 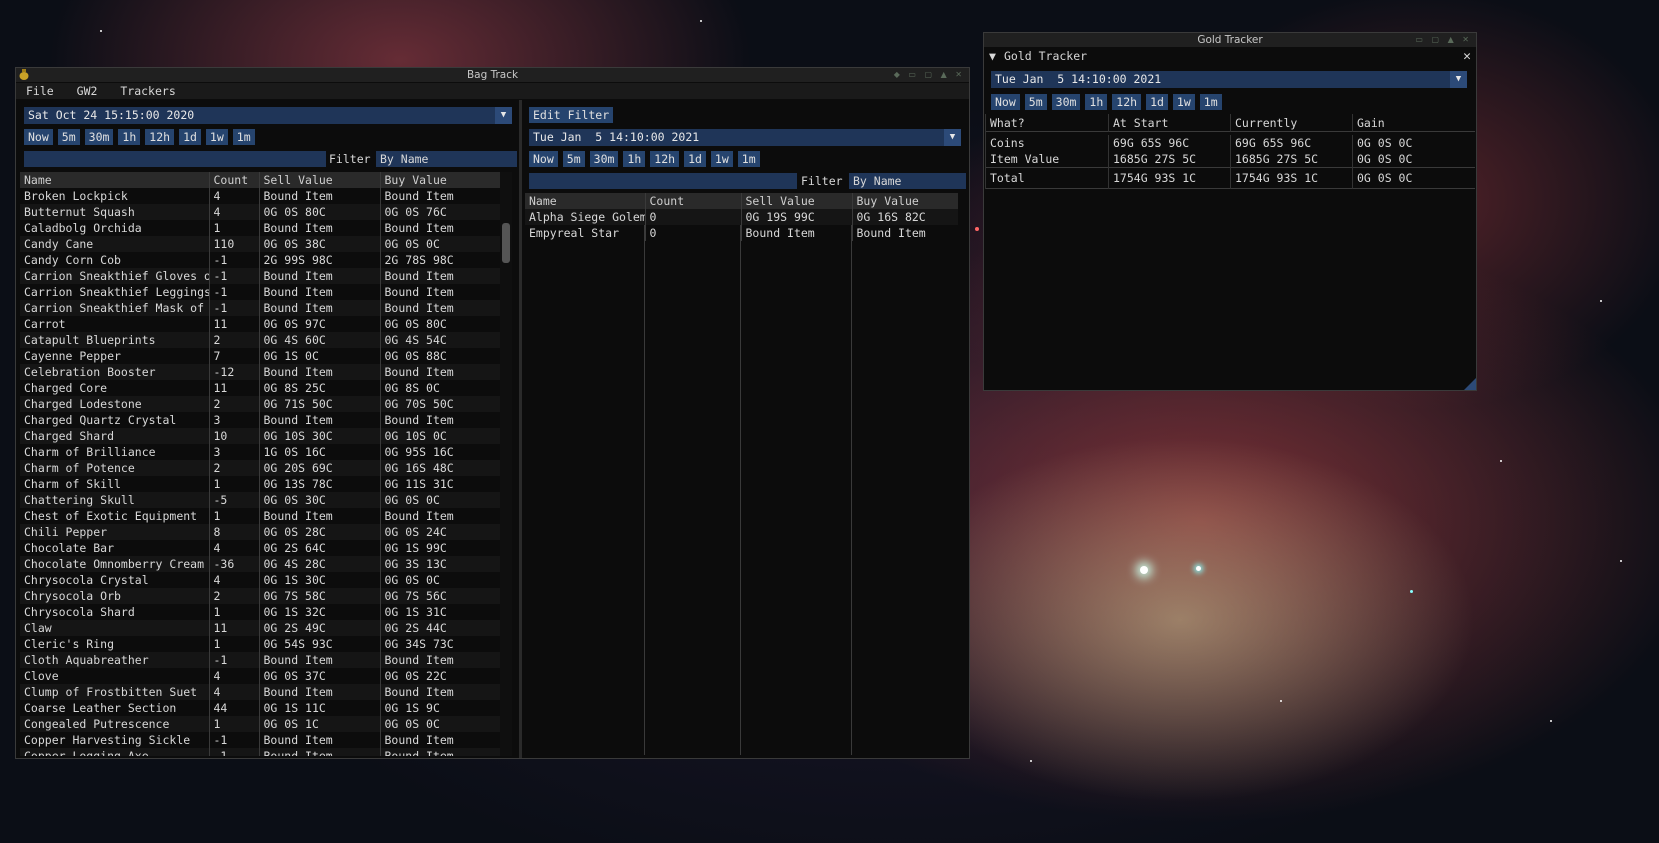 I want to click on table-row: Candy Cane 110 0G 0S 38C 0G 0S 0C, so click(x=260, y=244).